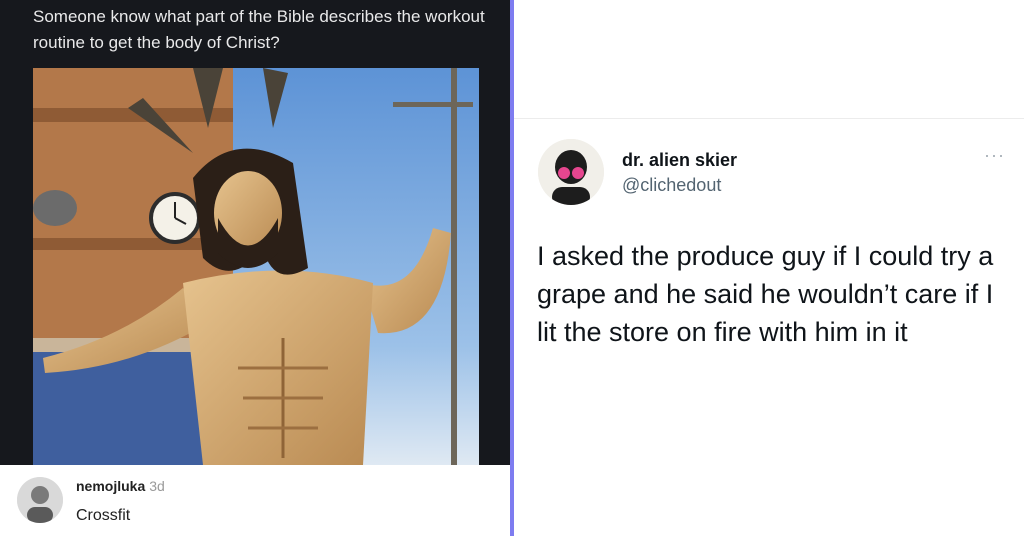 Image resolution: width=1024 pixels, height=536 pixels. Describe the element at coordinates (157, 486) in the screenshot. I see `comment-time: 3d` at that location.